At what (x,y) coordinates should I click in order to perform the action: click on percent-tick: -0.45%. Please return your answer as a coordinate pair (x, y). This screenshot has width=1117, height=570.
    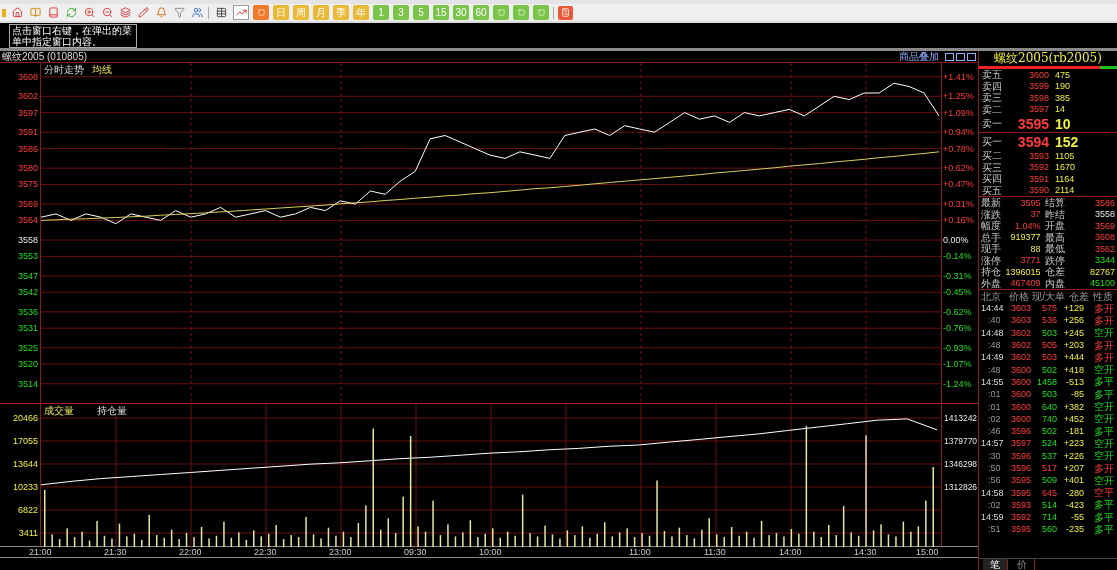
    Looking at the image, I should click on (957, 292).